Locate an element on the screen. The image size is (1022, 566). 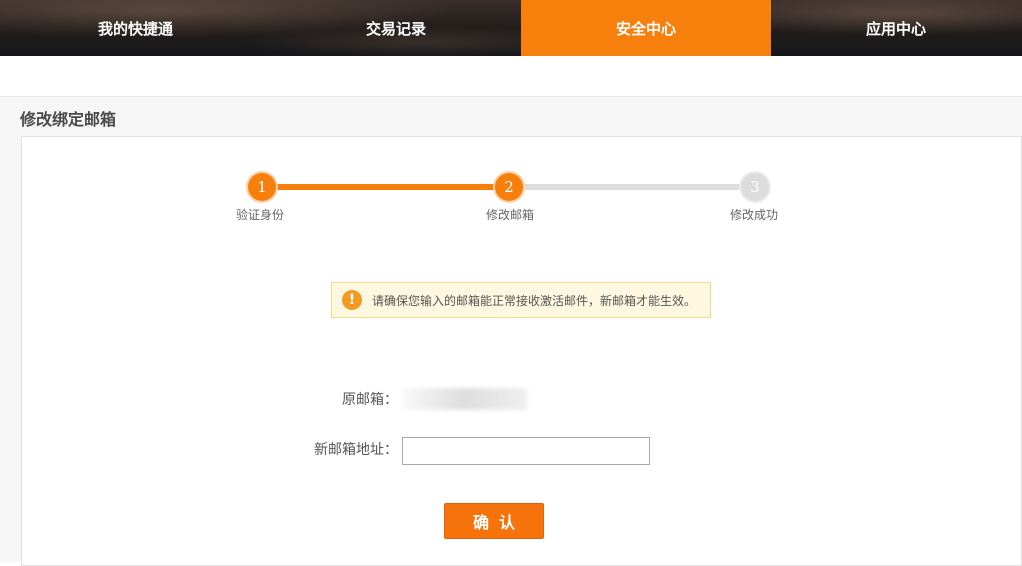
step-1-circle: 1 is located at coordinates (262, 187).